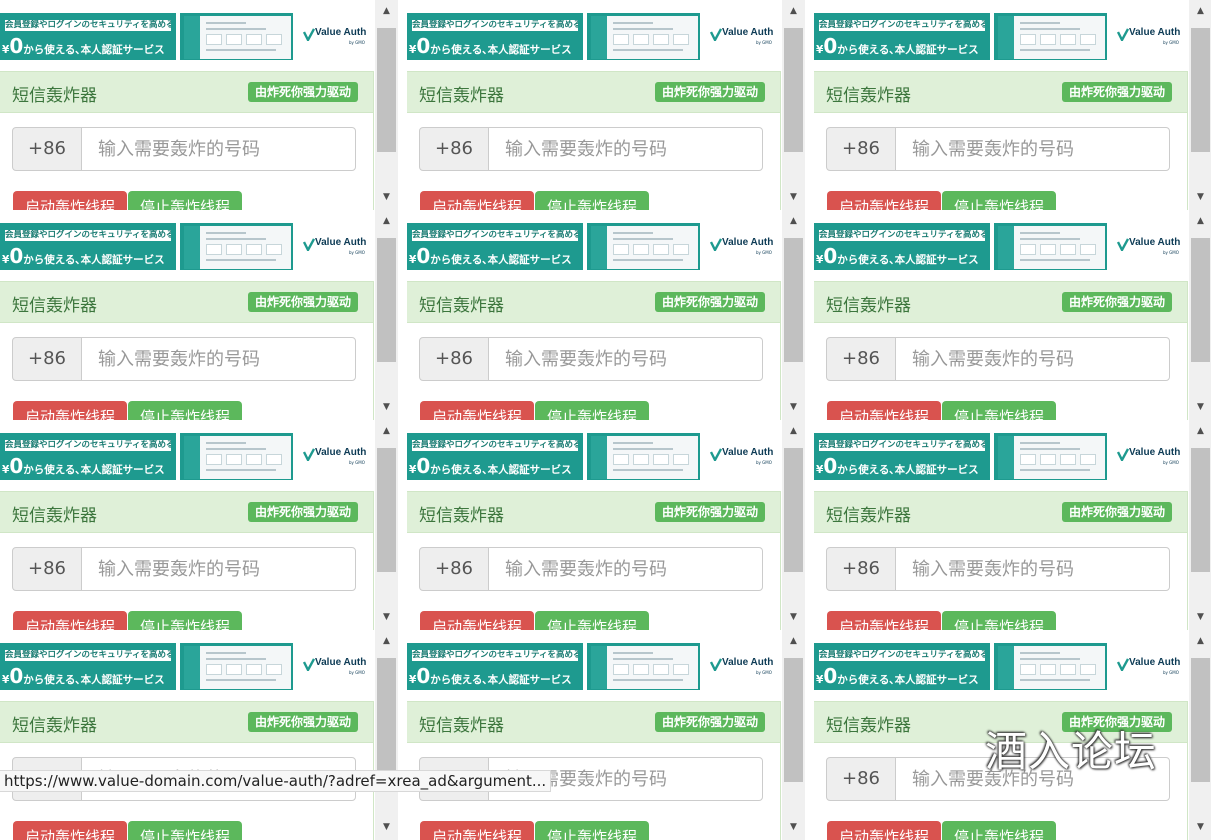 This screenshot has width=1211, height=840. What do you see at coordinates (868, 306) in the screenshot?
I see `panel-title: 短信轰炸器` at bounding box center [868, 306].